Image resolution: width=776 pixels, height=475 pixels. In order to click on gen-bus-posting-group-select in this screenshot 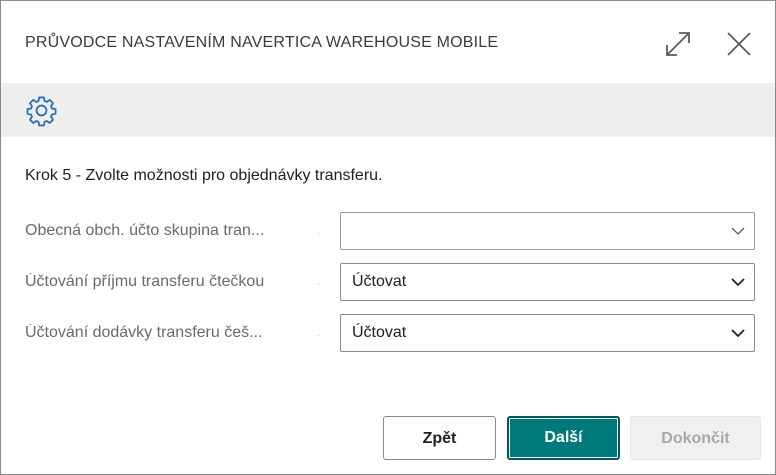, I will do `click(547, 231)`.